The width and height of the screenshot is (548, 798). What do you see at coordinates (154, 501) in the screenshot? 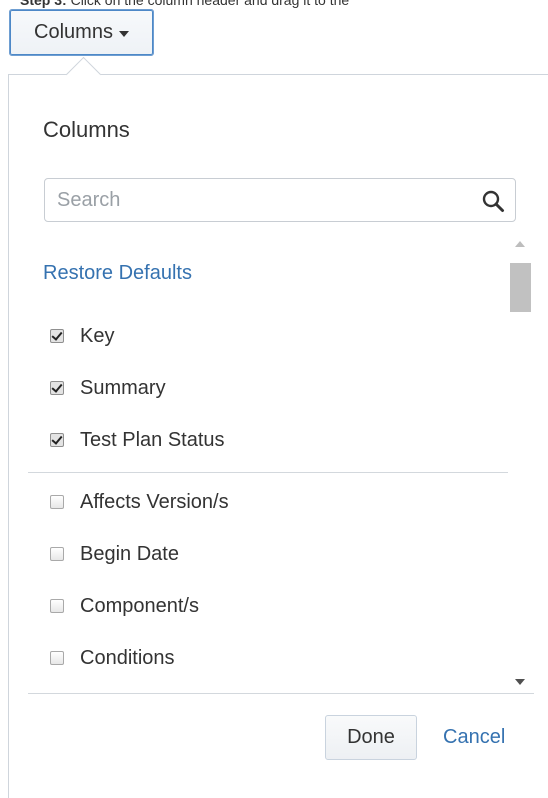
I see `column-option-label: Affects Version/s` at bounding box center [154, 501].